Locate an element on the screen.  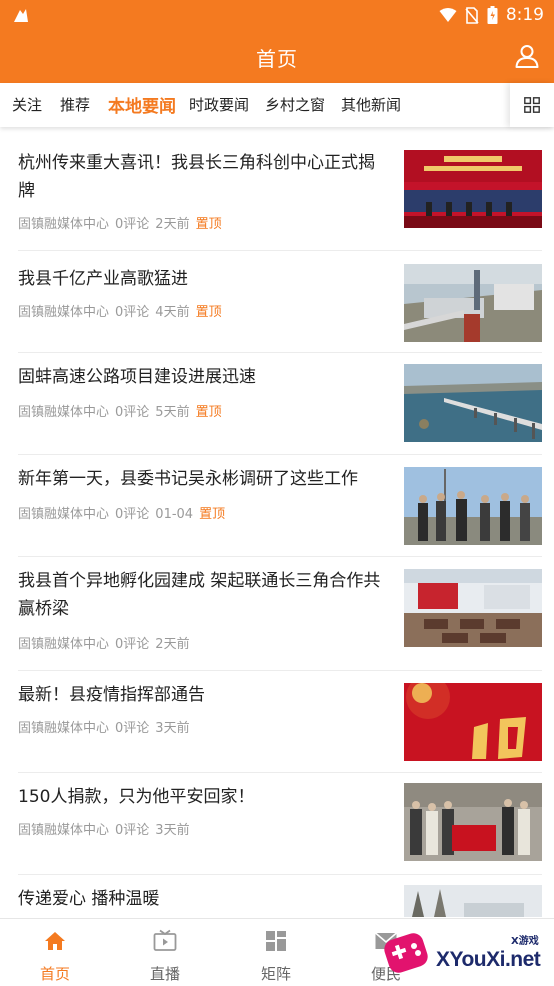
nav-label: 直播 is located at coordinates (164, 974).